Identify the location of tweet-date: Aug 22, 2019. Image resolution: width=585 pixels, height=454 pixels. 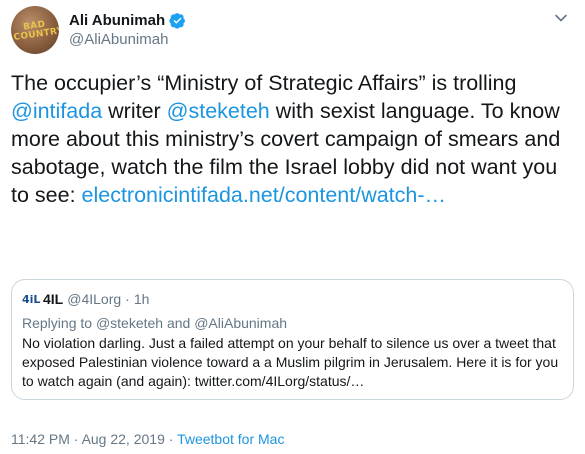
(123, 439).